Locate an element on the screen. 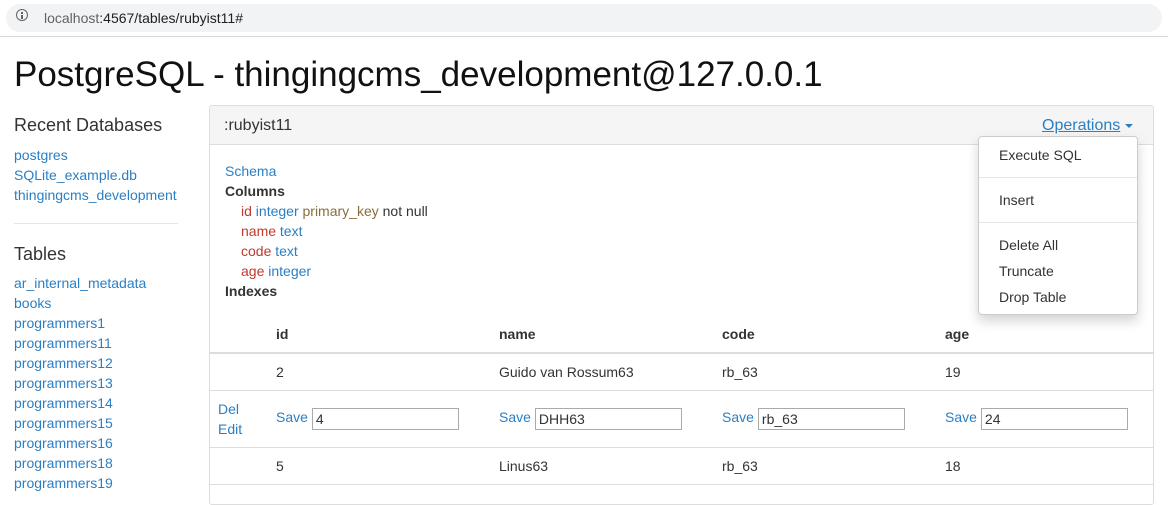 The image size is (1168, 505). table-header-row: id name code age is located at coordinates (681, 334).